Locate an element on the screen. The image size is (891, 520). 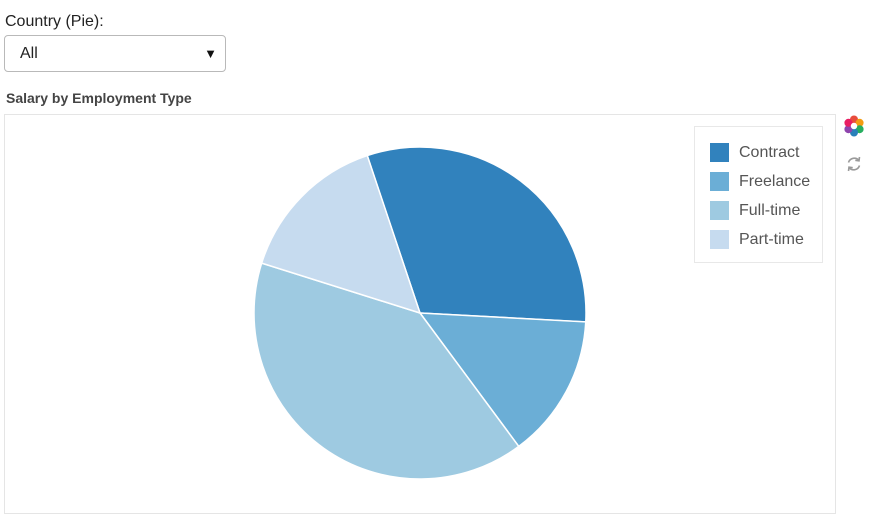
refresh-icon is located at coordinates (854, 164).